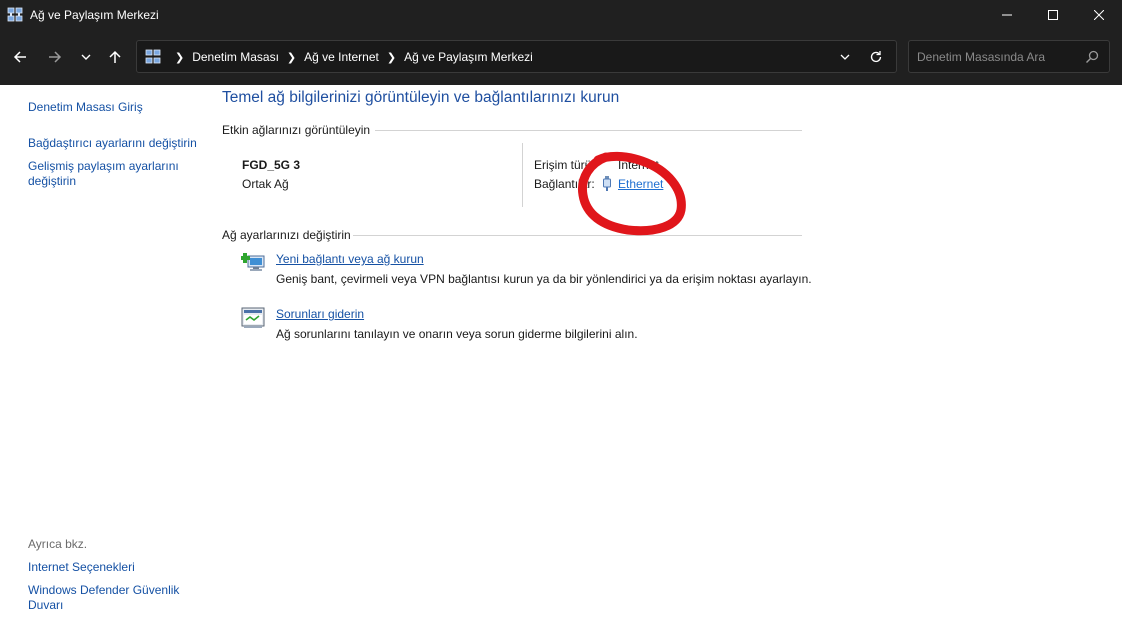  Describe the element at coordinates (113, 174) in the screenshot. I see `sidebar-item-advanced-sharing: Gelişmiş paylaşım ayarlarını değiştirin` at that location.